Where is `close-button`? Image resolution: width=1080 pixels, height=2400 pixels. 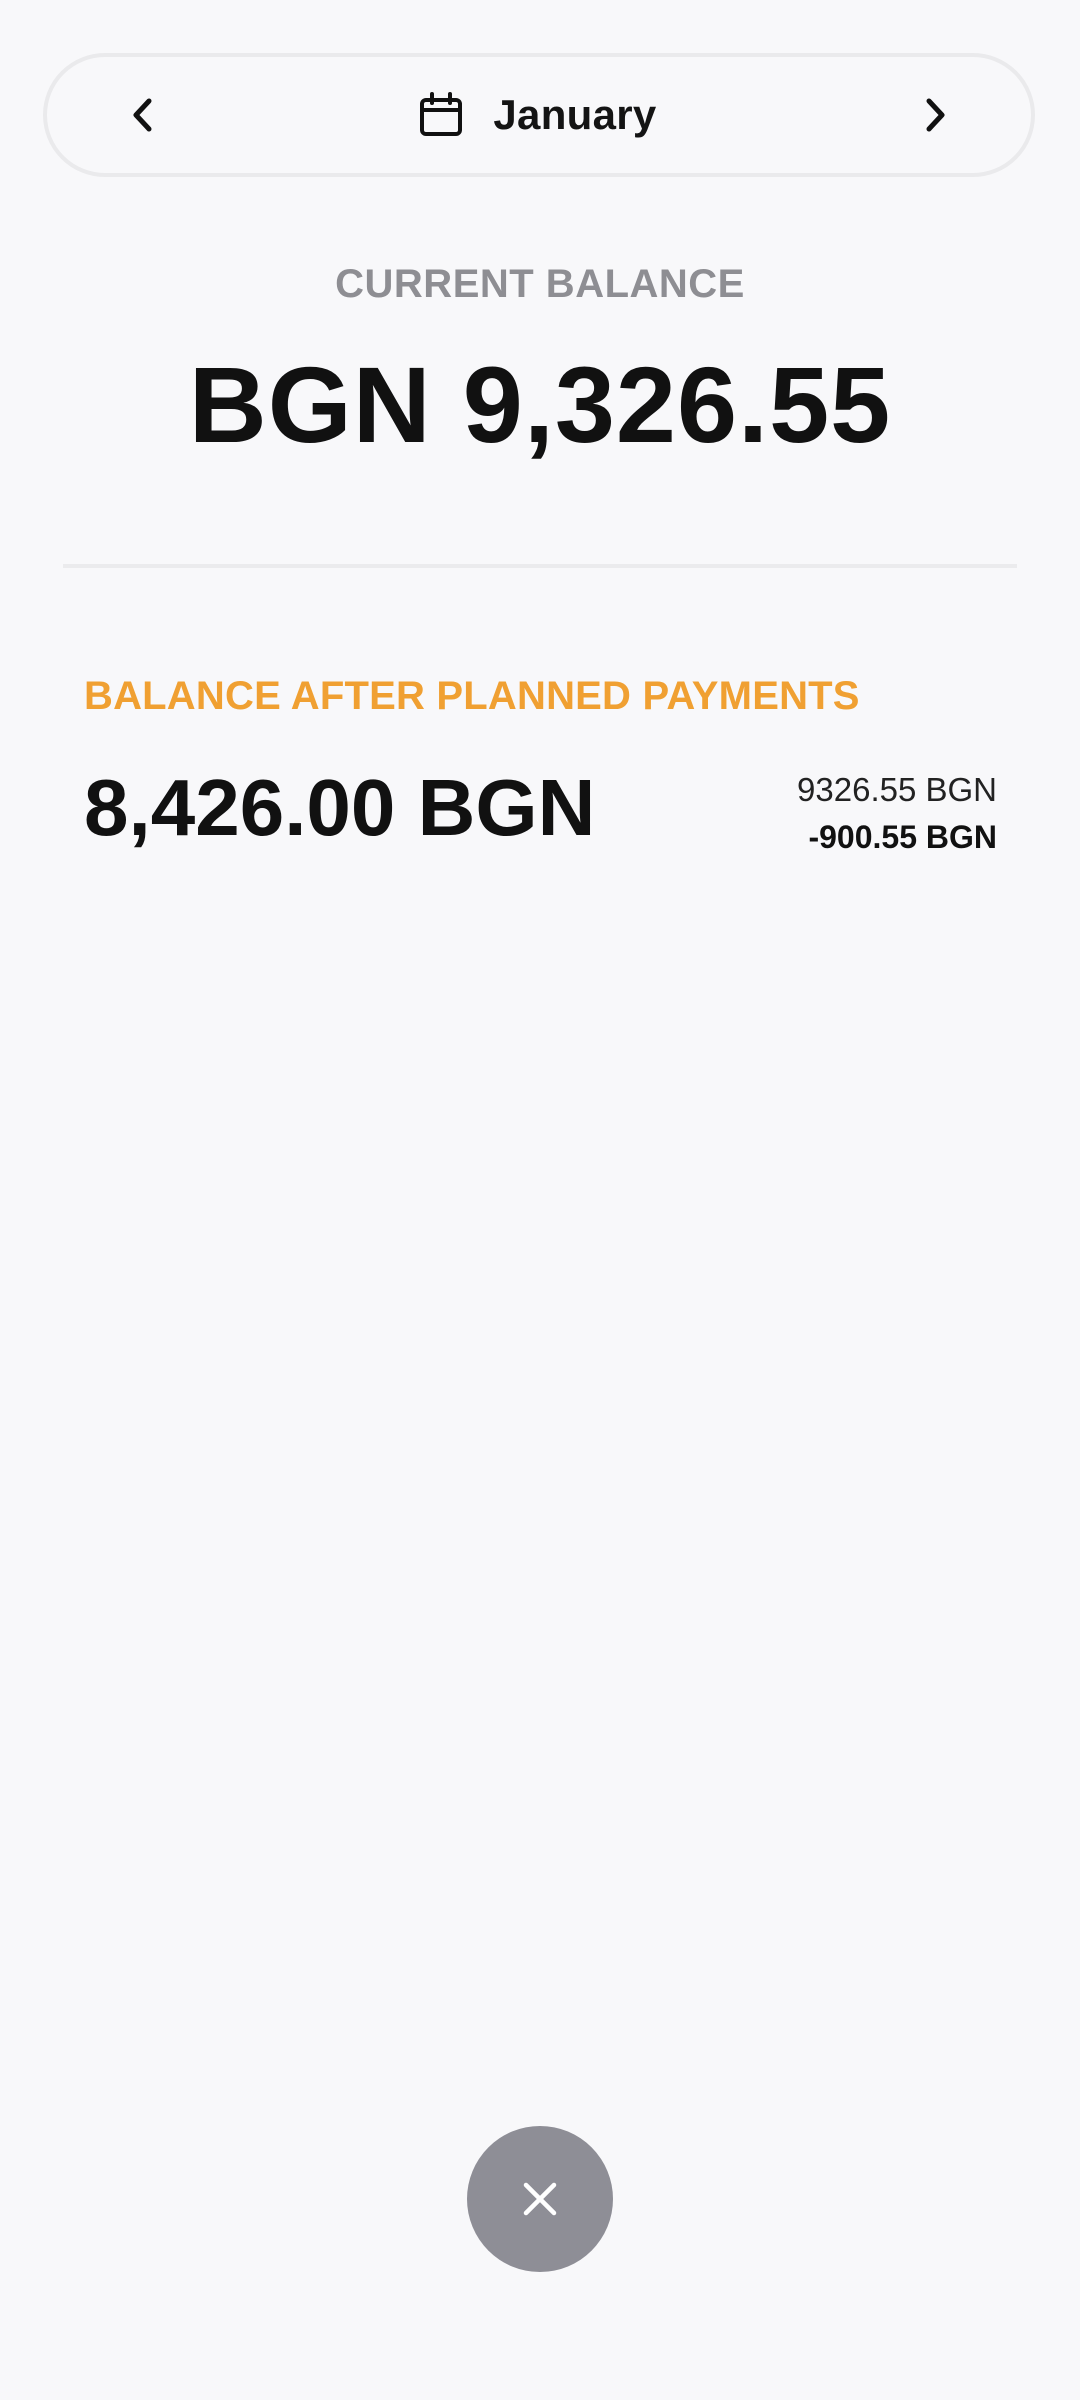 close-button is located at coordinates (540, 2199).